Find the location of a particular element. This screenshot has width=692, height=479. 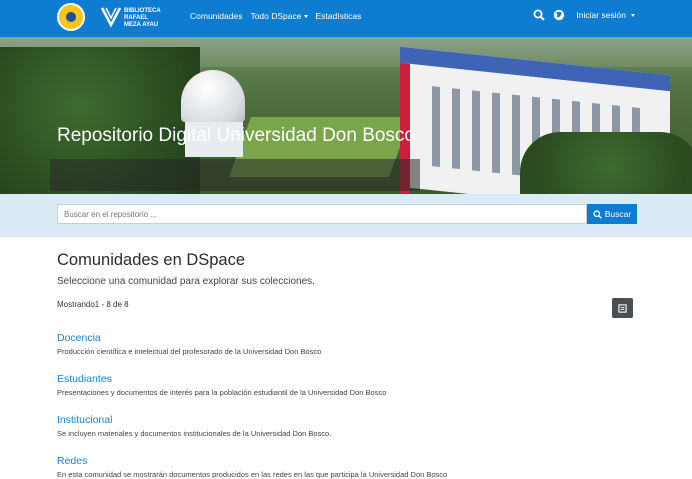

library-logo-text: BIBLIOTECA RAFAEL MEZA AYAU is located at coordinates (142, 18).